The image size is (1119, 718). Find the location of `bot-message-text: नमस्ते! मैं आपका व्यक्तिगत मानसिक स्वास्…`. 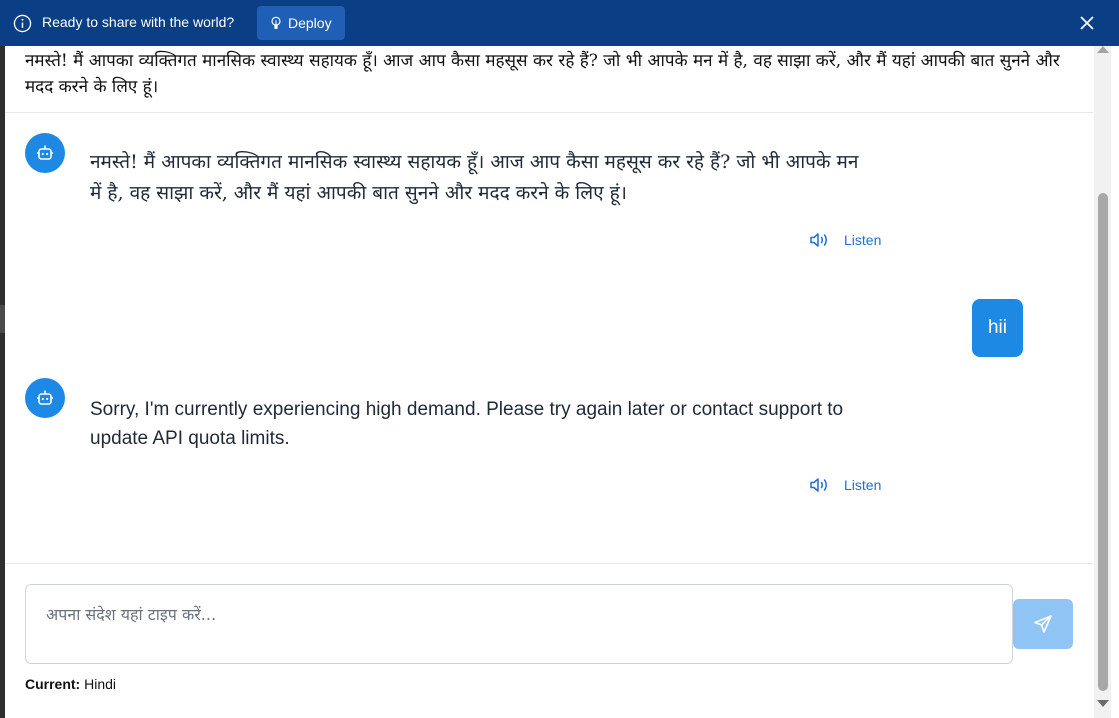

bot-message-text: नमस्ते! मैं आपका व्यक्तिगत मानसिक स्वास्… is located at coordinates (474, 177).